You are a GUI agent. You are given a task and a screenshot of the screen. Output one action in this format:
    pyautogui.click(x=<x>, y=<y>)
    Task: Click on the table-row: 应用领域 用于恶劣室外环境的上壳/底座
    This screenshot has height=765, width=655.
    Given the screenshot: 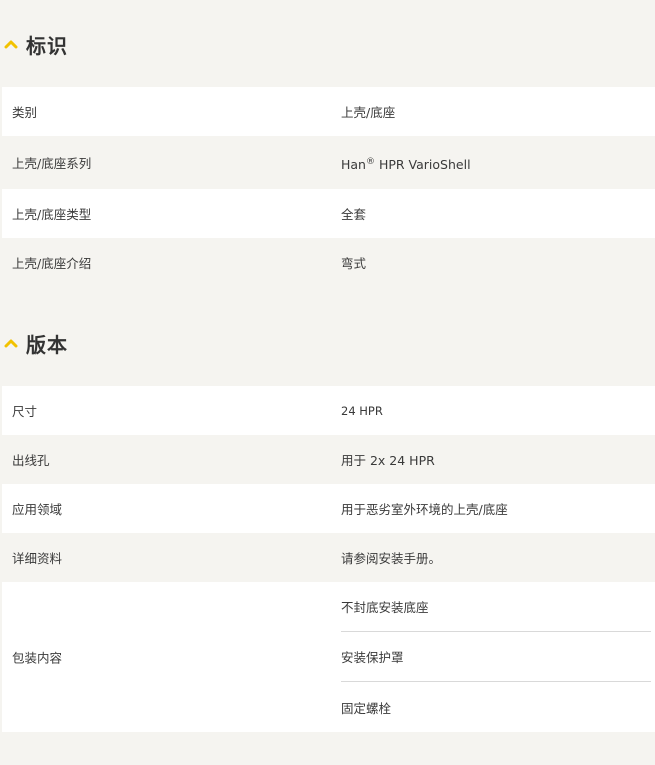 What is the action you would take?
    pyautogui.click(x=328, y=508)
    